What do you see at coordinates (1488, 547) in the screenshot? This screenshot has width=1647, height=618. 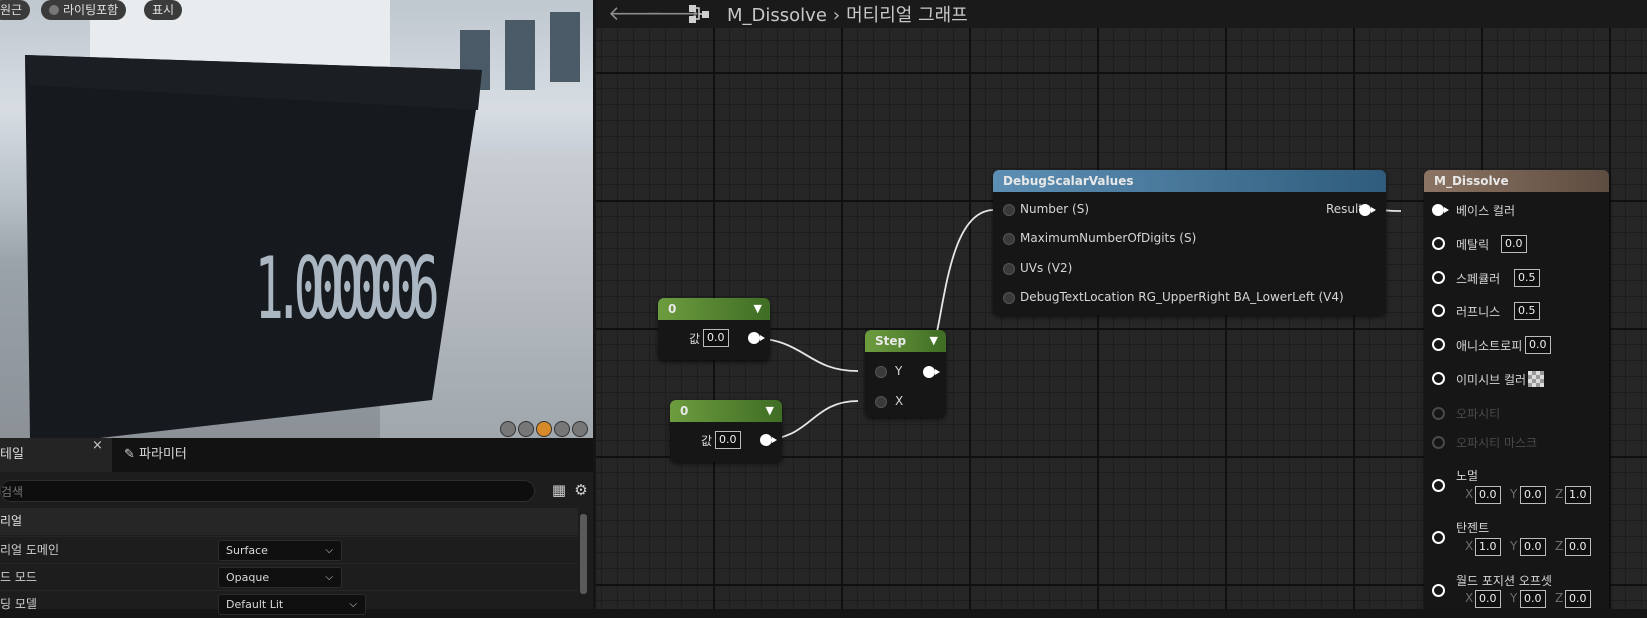 I see `tangent-x-value: 1.0` at bounding box center [1488, 547].